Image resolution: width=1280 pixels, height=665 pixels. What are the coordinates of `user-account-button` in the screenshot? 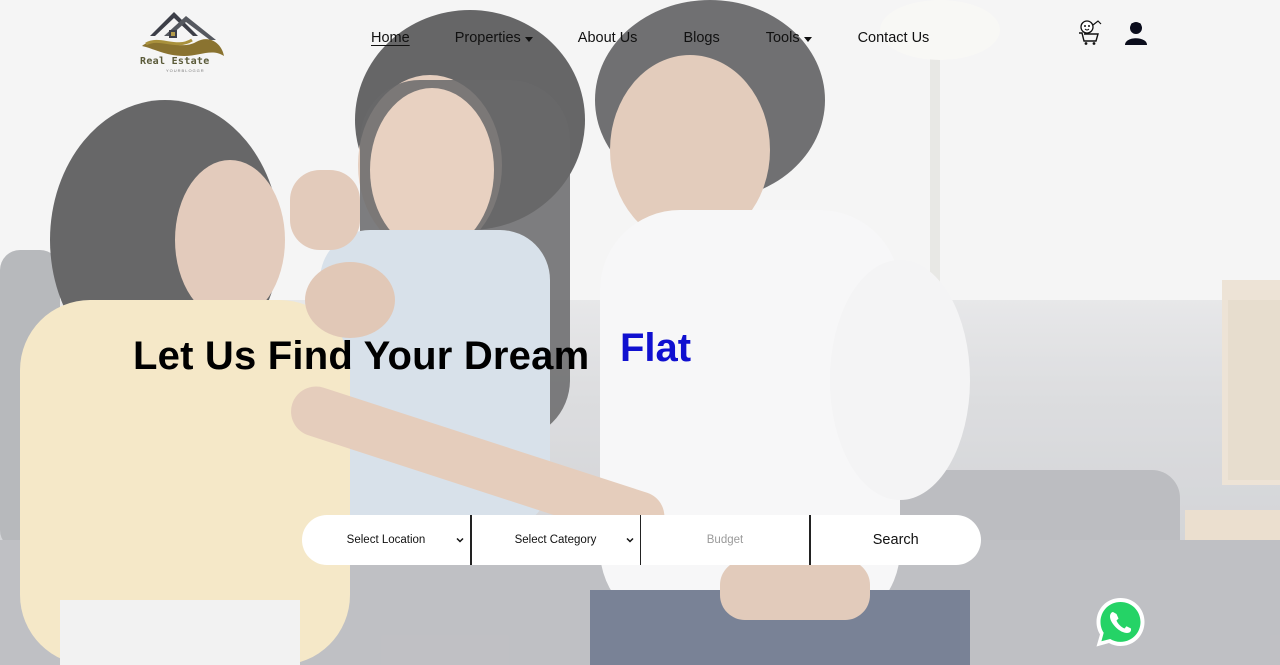 It's located at (1136, 33).